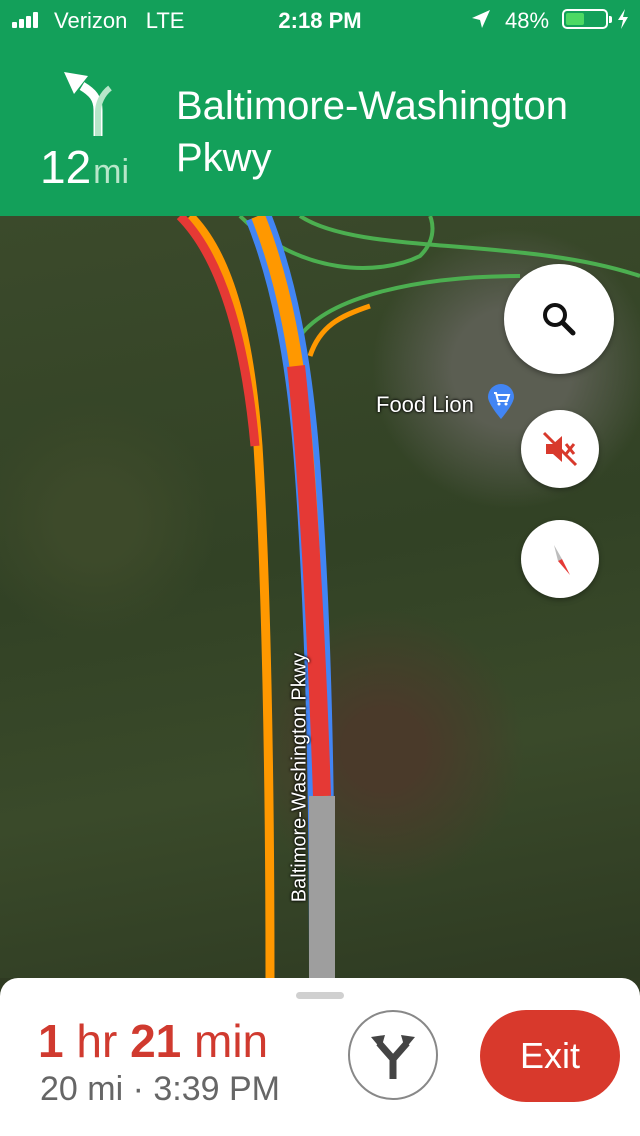 This screenshot has height=1136, width=640. What do you see at coordinates (320, 995) in the screenshot?
I see `sheet-grabber` at bounding box center [320, 995].